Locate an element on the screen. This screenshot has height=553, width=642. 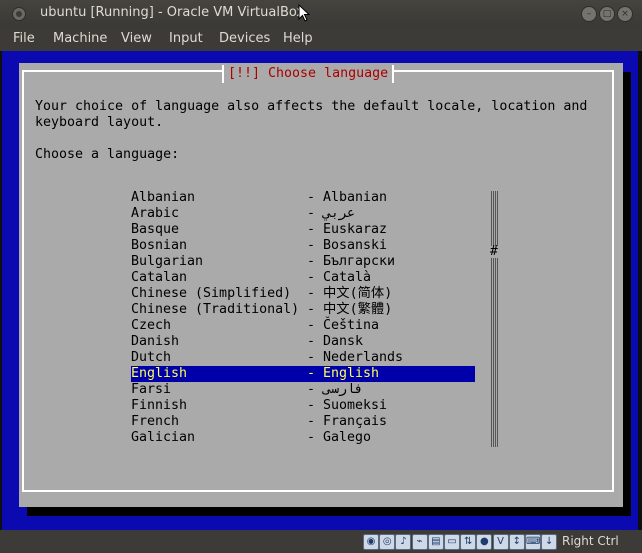
language-option: Danish - Dansk is located at coordinates (303, 342).